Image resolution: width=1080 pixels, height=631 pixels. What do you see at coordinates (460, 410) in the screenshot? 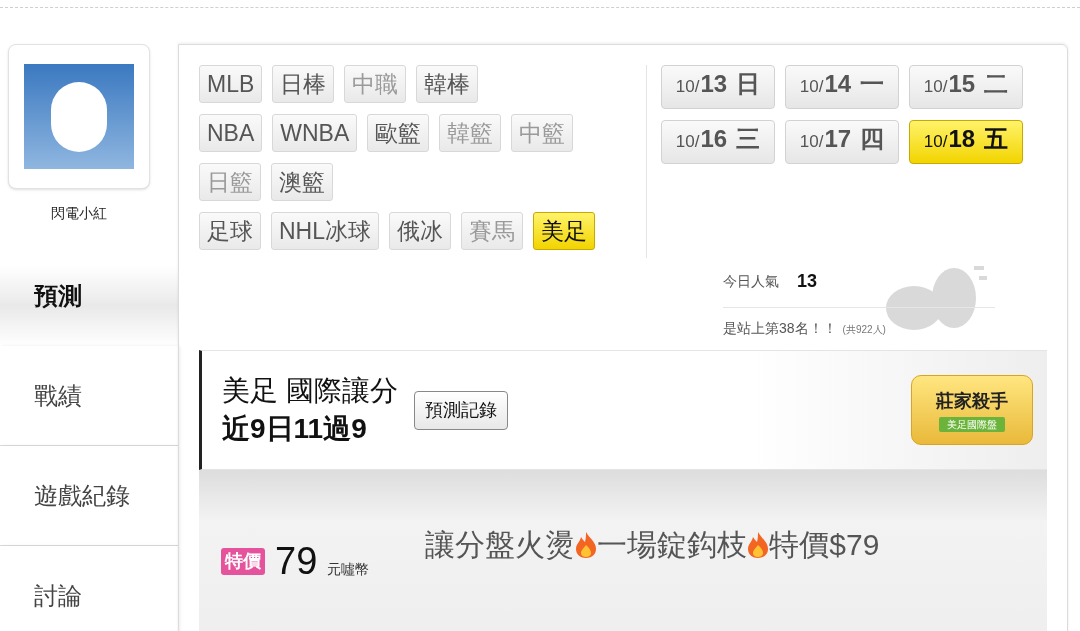
I see `prediction-history-button: 預測記錄` at bounding box center [460, 410].